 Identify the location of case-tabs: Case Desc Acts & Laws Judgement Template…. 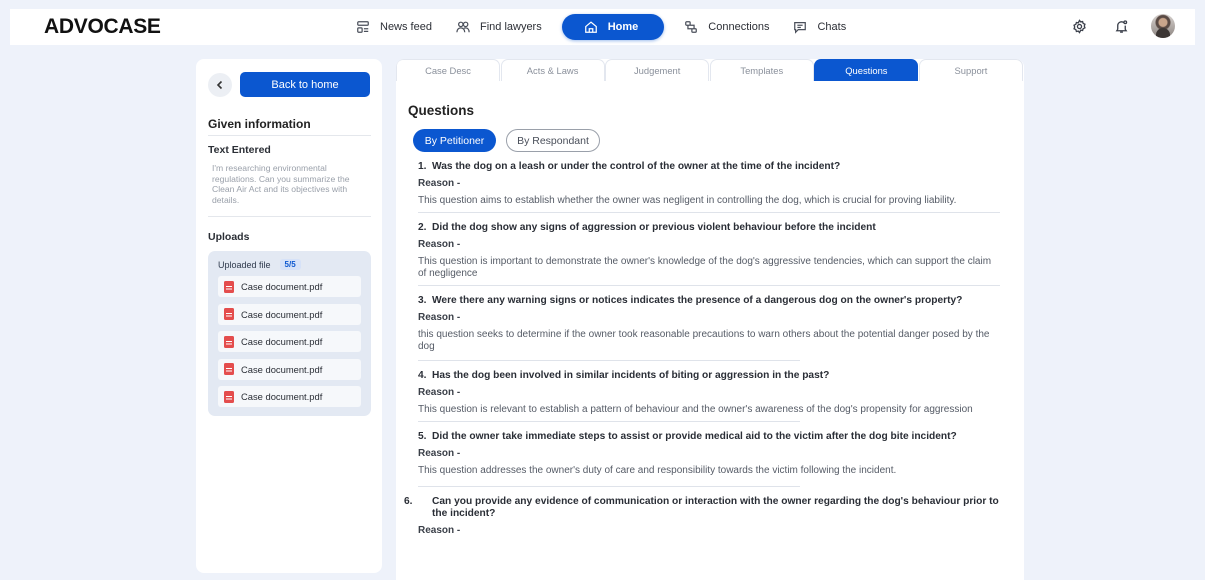
(710, 70).